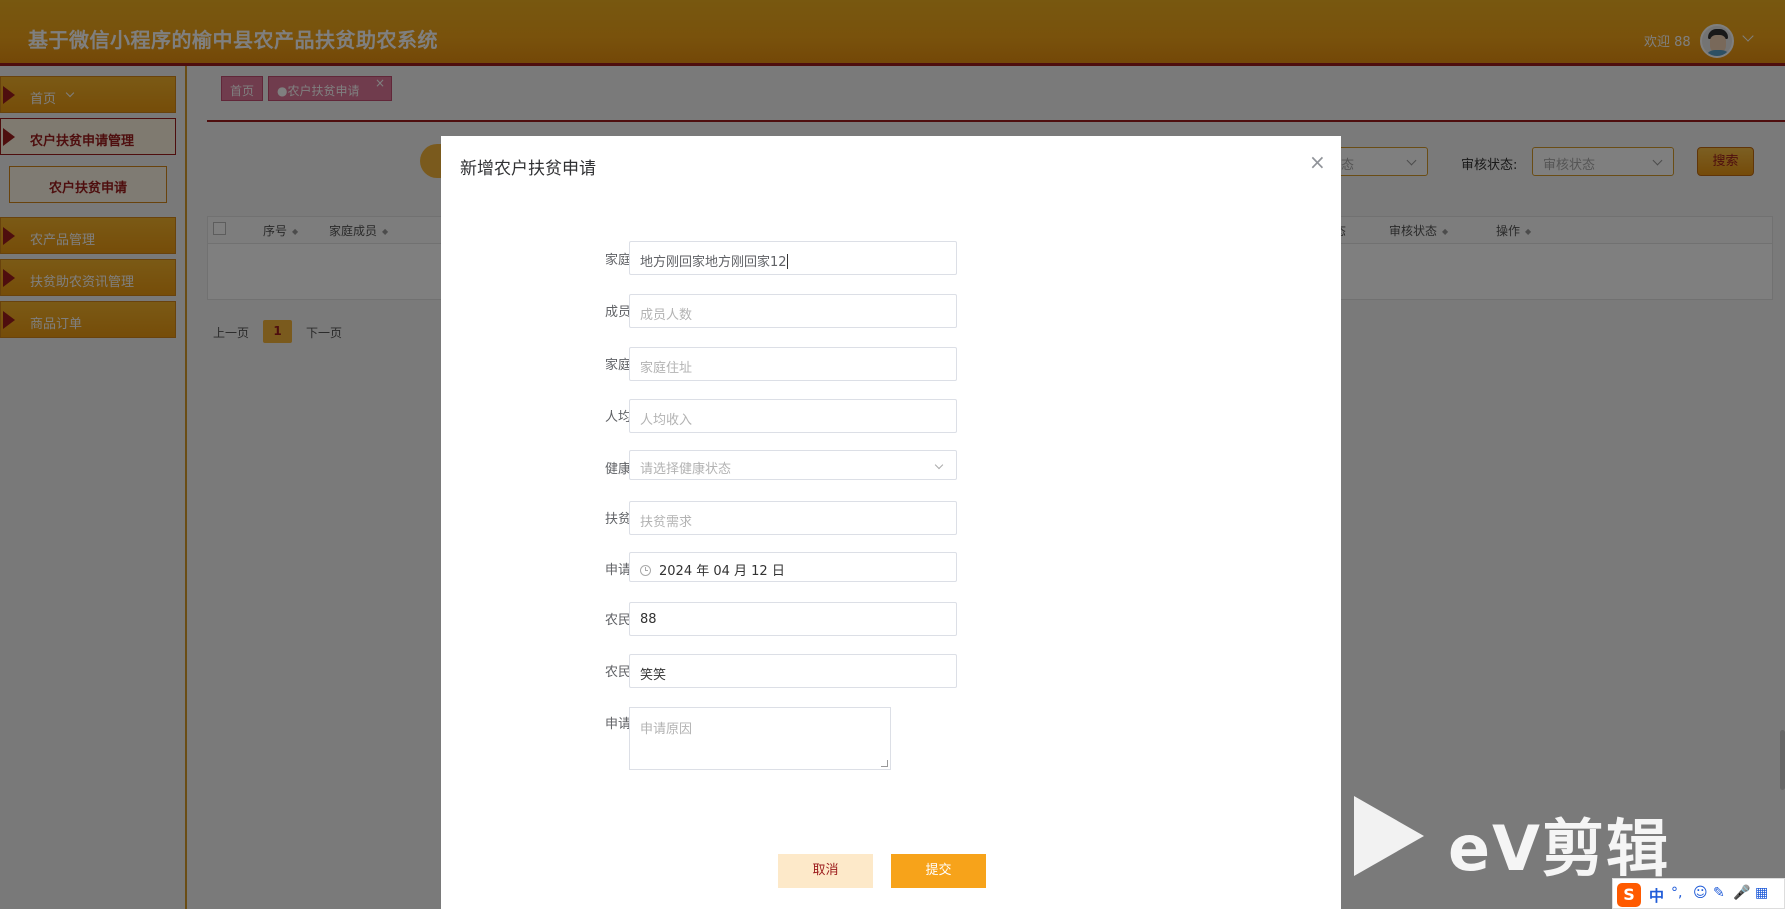 Image resolution: width=1785 pixels, height=909 pixels. What do you see at coordinates (884, 763) in the screenshot?
I see `resize-handle-icon` at bounding box center [884, 763].